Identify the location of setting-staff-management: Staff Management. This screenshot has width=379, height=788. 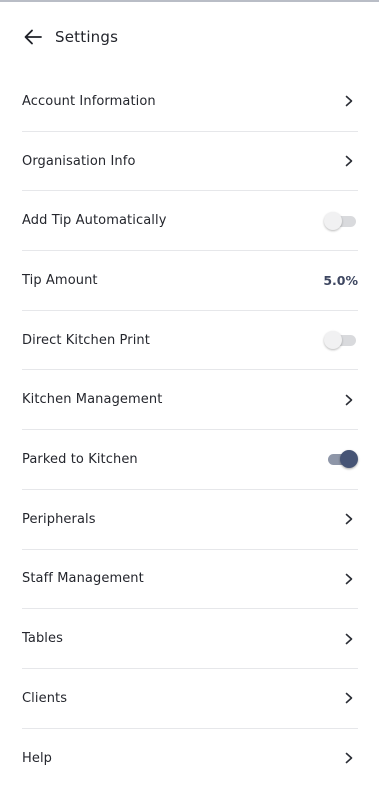
(190, 580).